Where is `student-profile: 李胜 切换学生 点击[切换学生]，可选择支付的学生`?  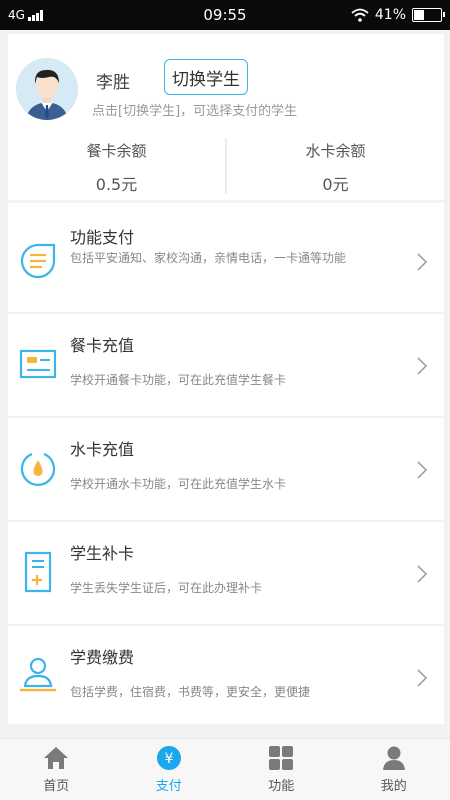
student-profile: 李胜 切换学生 点击[切换学生]，可选择支付的学生 is located at coordinates (226, 83).